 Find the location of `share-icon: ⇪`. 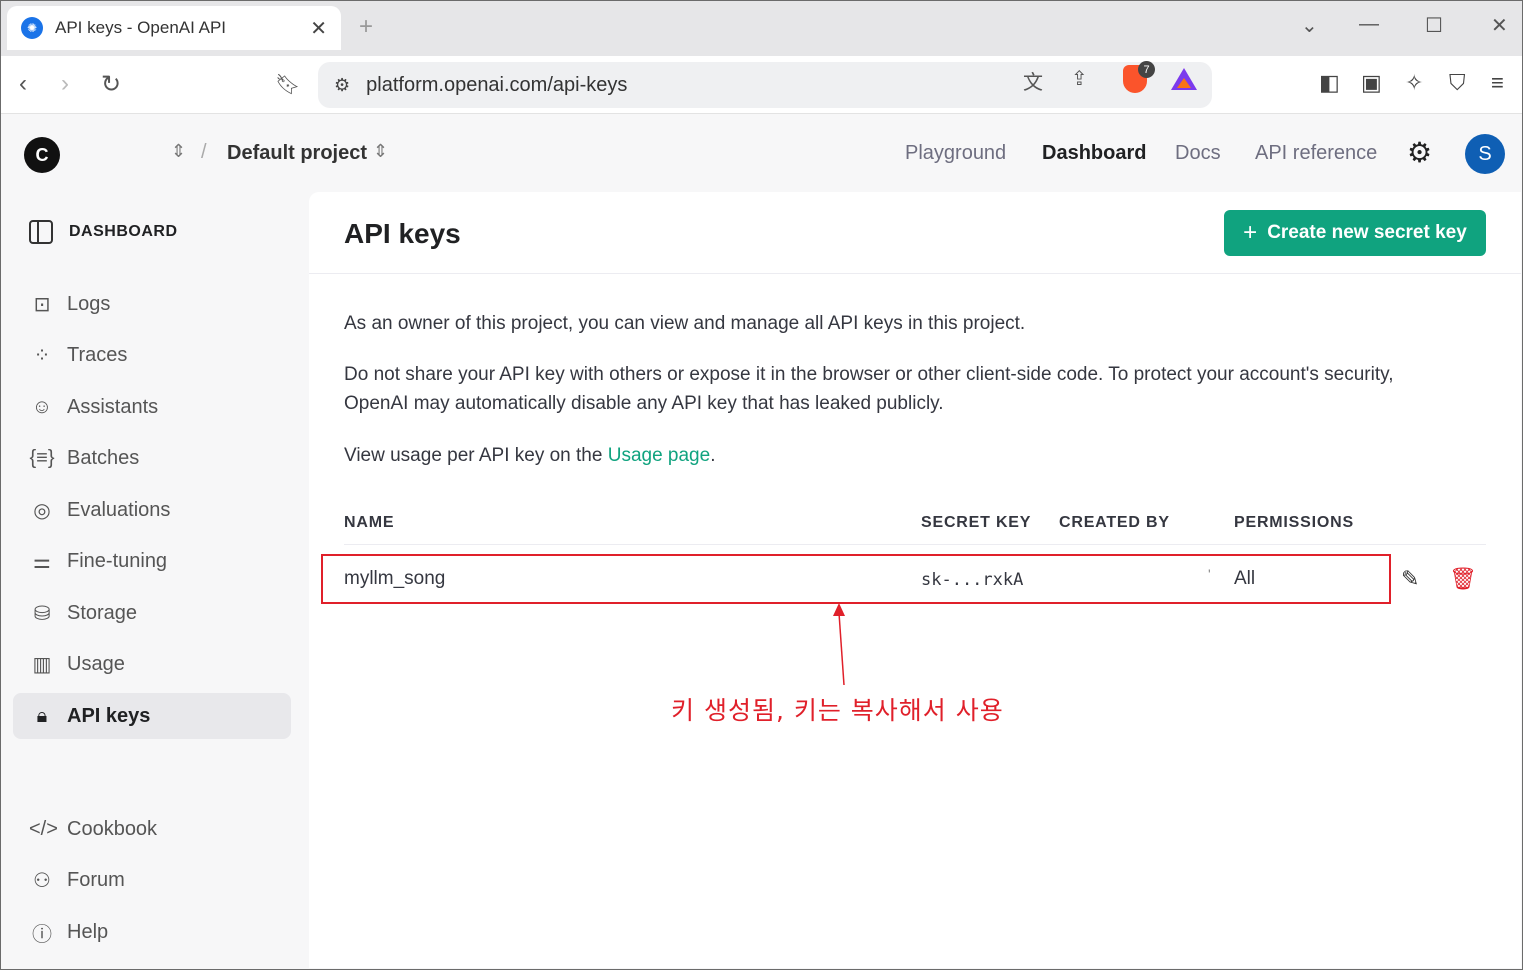

share-icon: ⇪ is located at coordinates (1079, 78).